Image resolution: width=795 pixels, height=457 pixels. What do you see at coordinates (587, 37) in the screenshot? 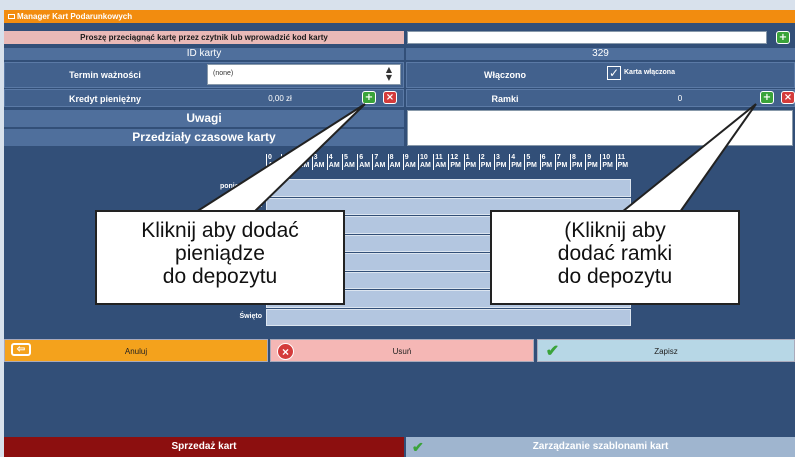
I see `card-code-input` at bounding box center [587, 37].